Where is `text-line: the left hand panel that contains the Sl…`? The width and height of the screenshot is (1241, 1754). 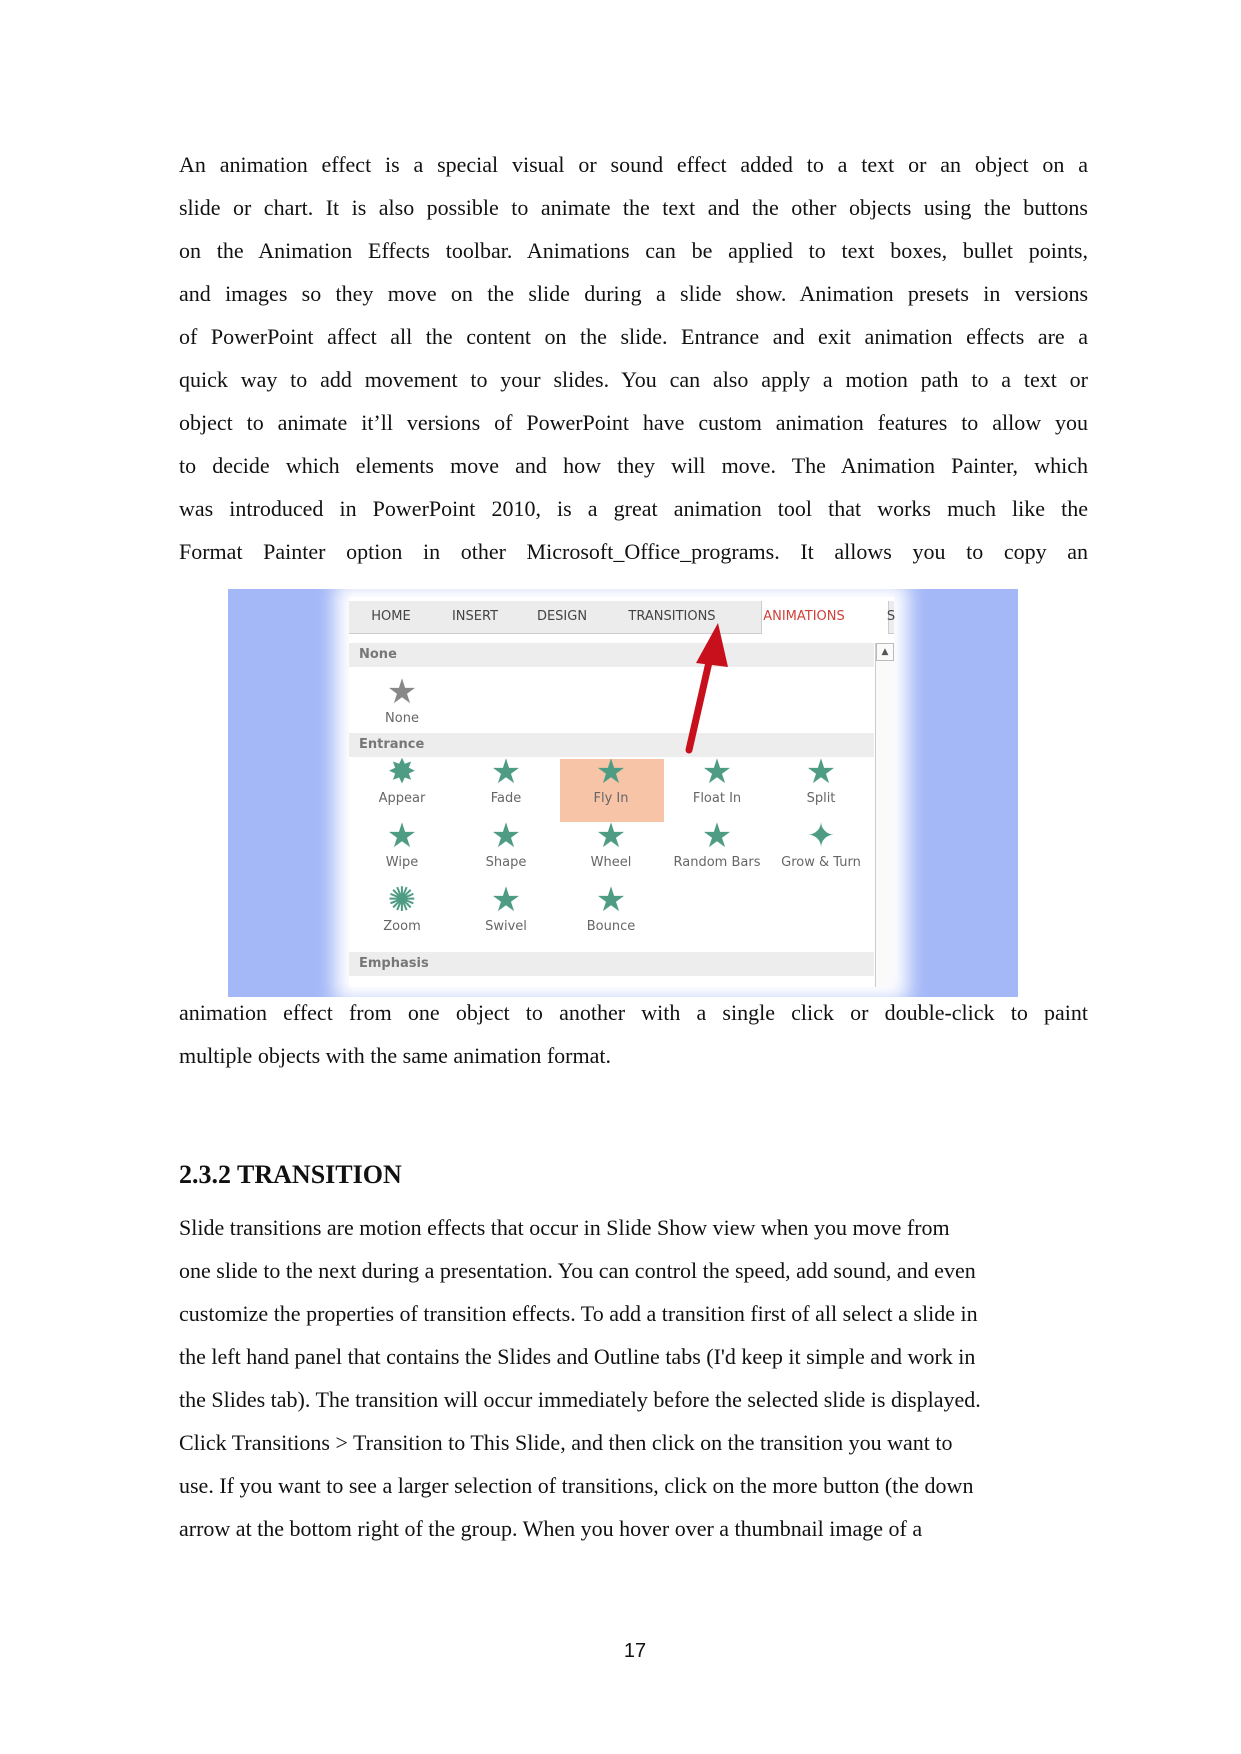
text-line: the left hand panel that contains the Sl… is located at coordinates (577, 1356).